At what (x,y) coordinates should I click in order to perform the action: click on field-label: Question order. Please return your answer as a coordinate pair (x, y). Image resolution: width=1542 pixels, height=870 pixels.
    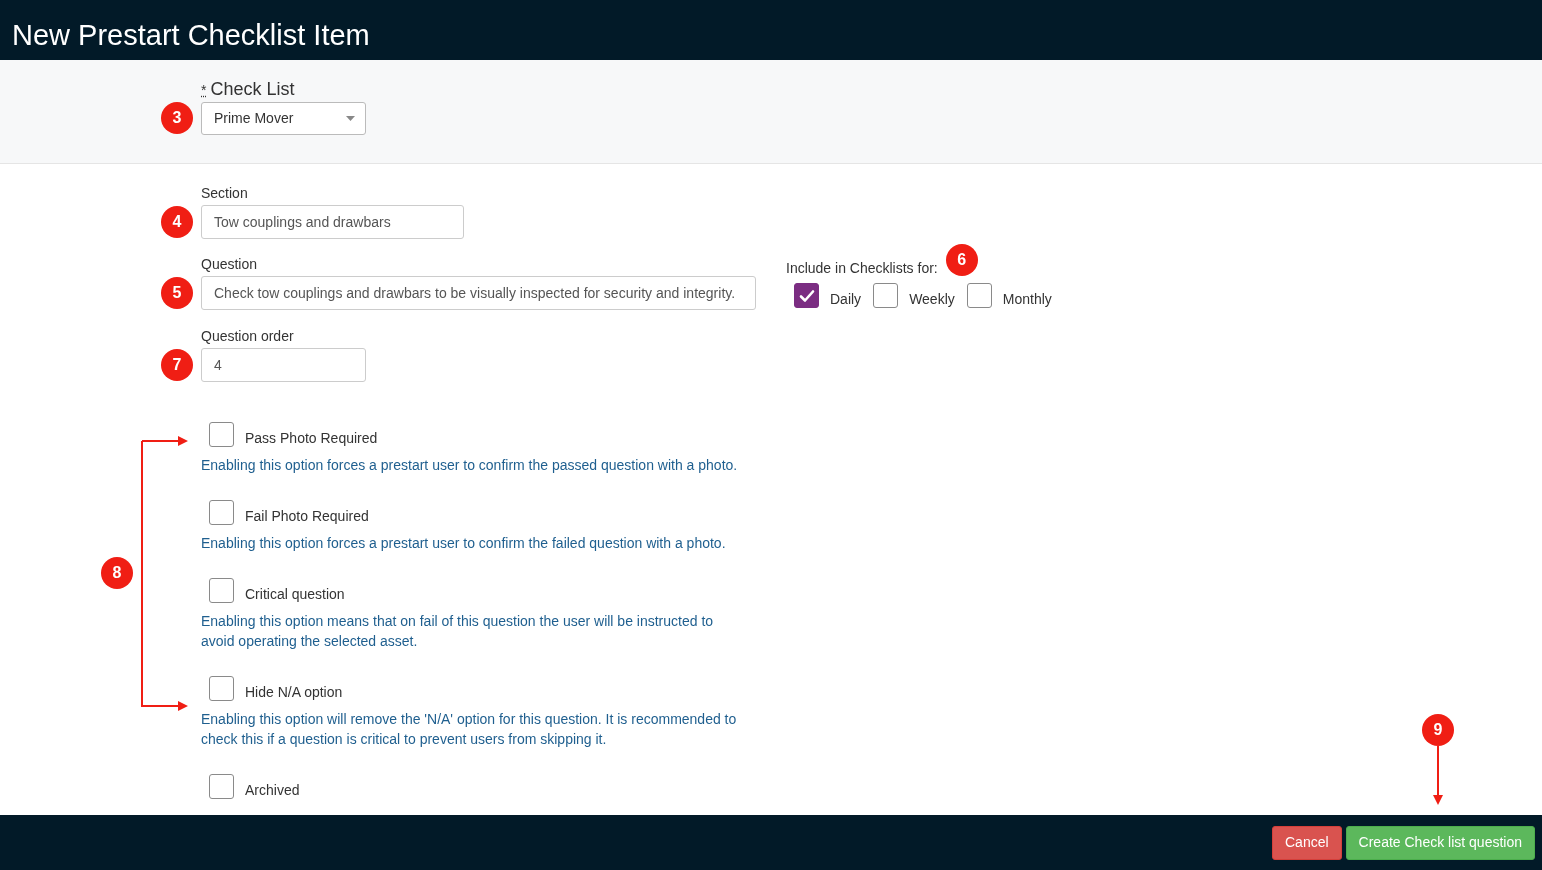
    Looking at the image, I should click on (248, 336).